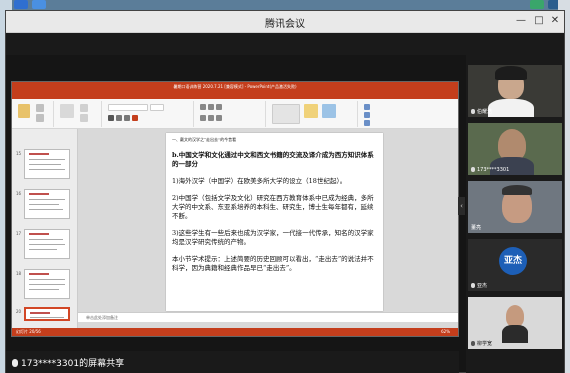 The height and width of the screenshot is (373, 570). I want to click on bold-icon, so click(111, 118).